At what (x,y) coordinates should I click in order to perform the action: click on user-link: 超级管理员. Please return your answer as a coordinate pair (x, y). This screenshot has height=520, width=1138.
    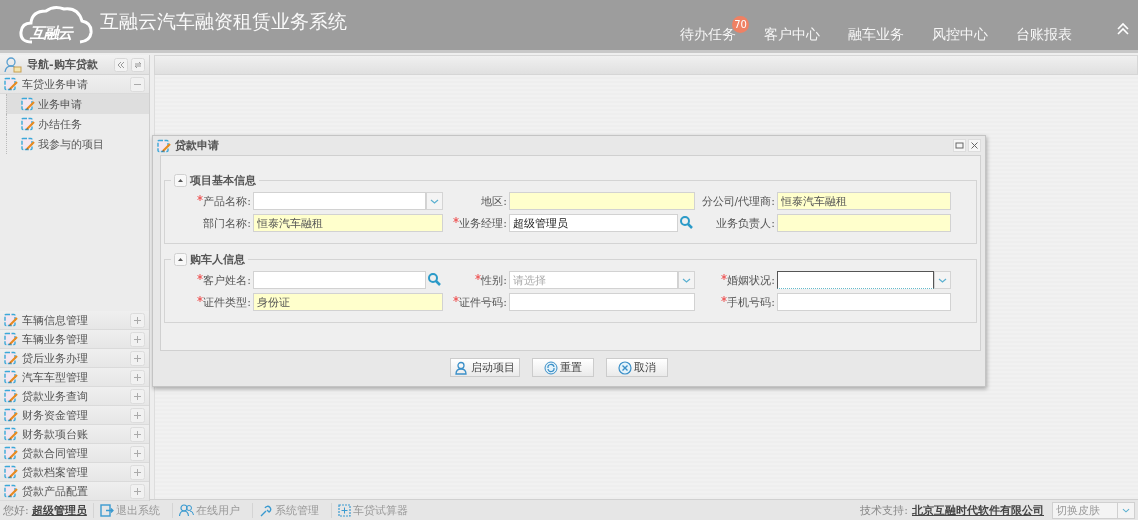
    Looking at the image, I should click on (59, 510).